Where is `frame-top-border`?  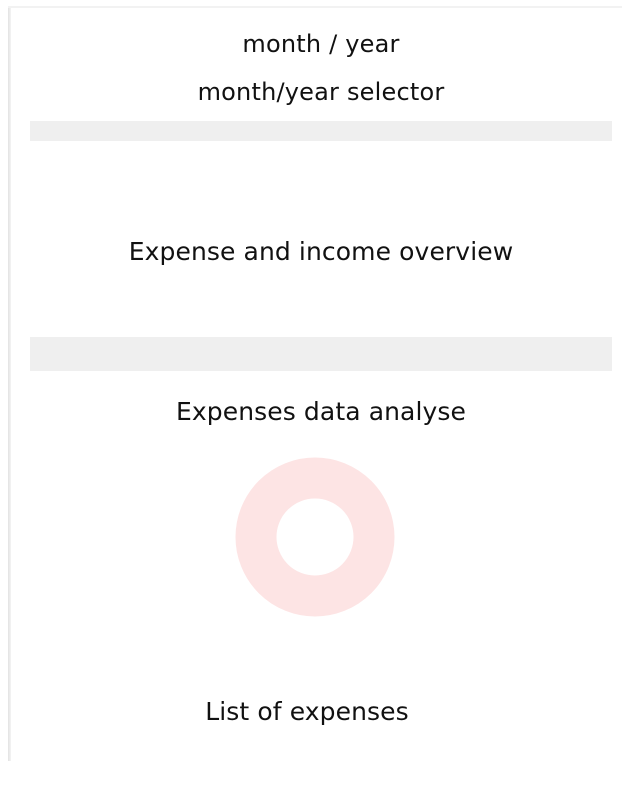
frame-top-border is located at coordinates (315, 7).